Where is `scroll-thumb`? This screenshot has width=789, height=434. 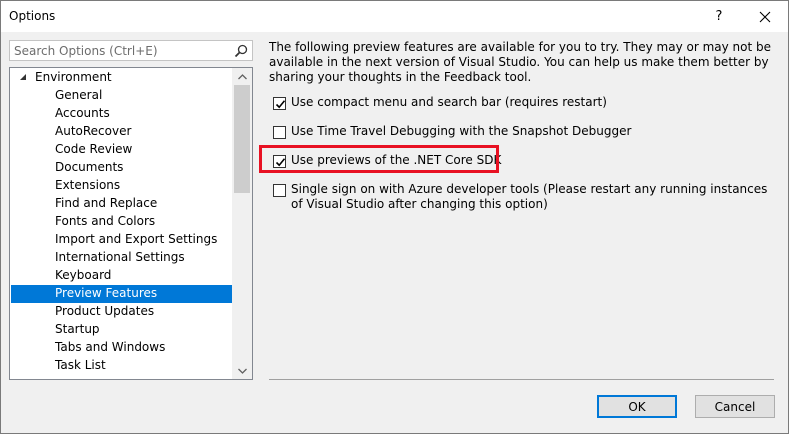 scroll-thumb is located at coordinates (242, 139).